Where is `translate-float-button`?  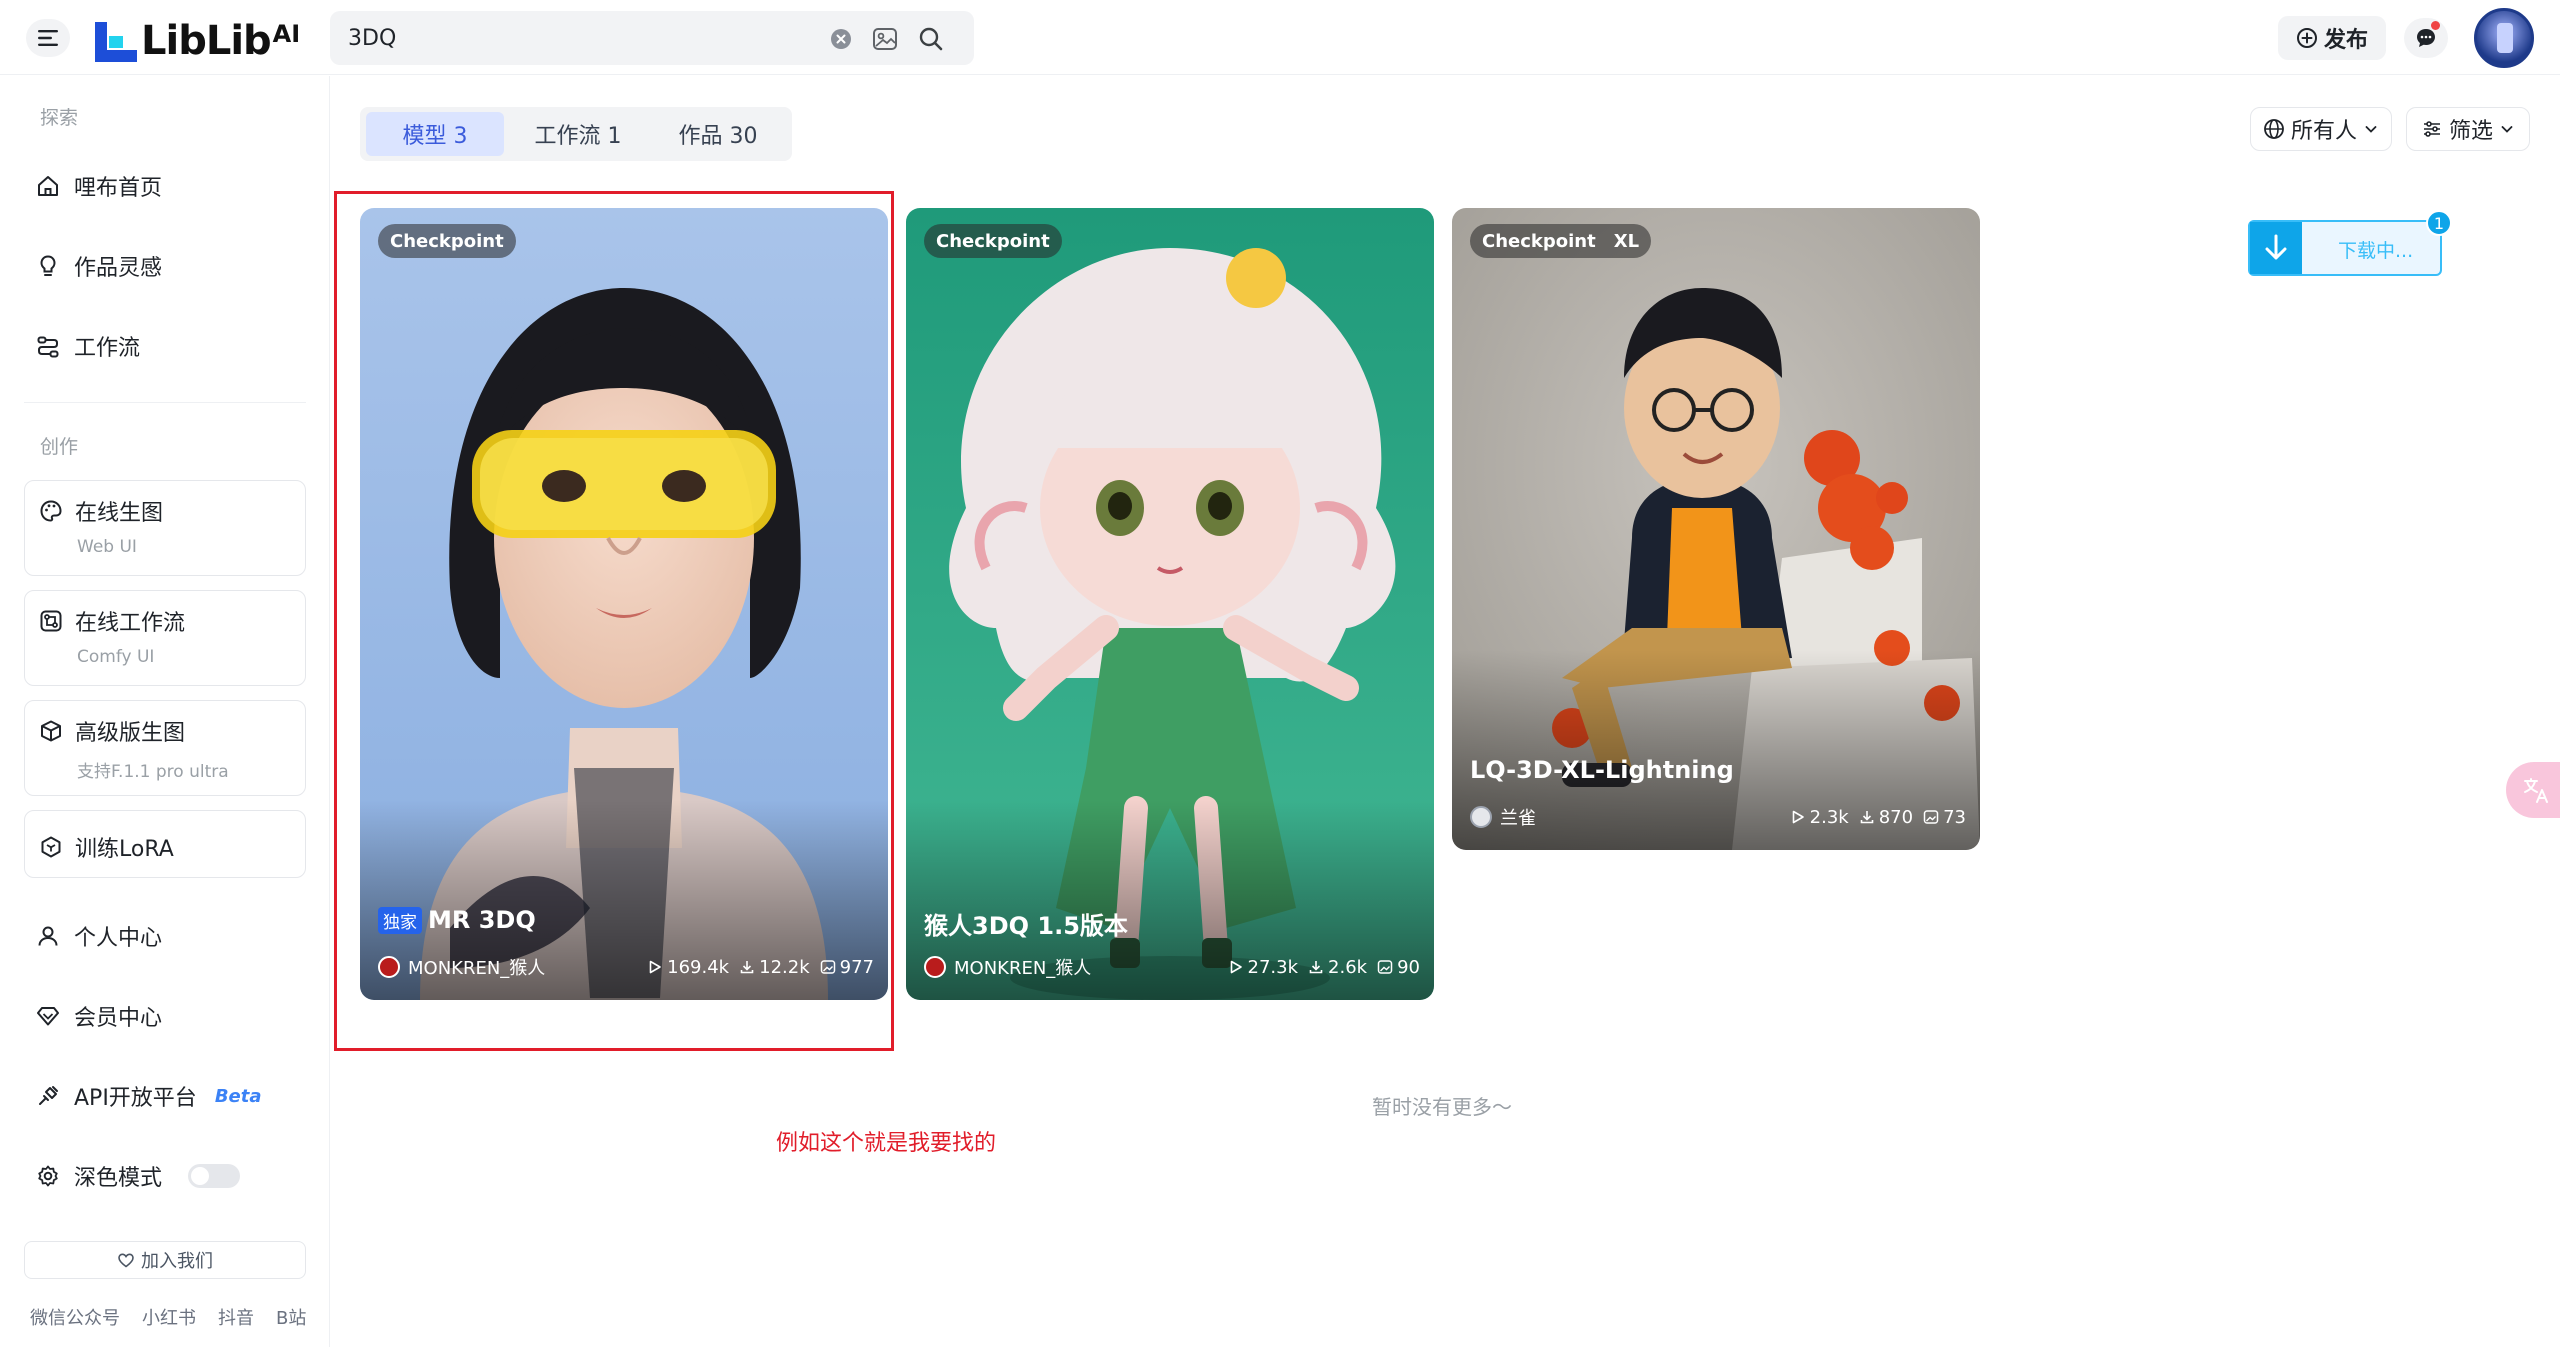 translate-float-button is located at coordinates (2533, 790).